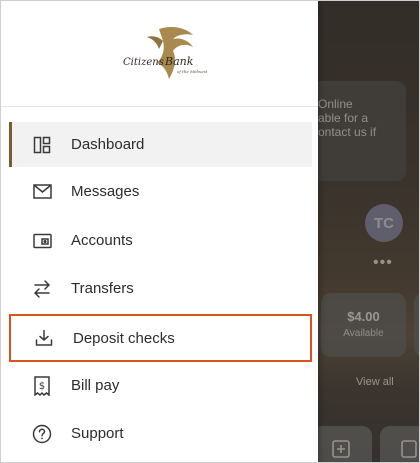  I want to click on nav-label-transfers: Transfers, so click(102, 288).